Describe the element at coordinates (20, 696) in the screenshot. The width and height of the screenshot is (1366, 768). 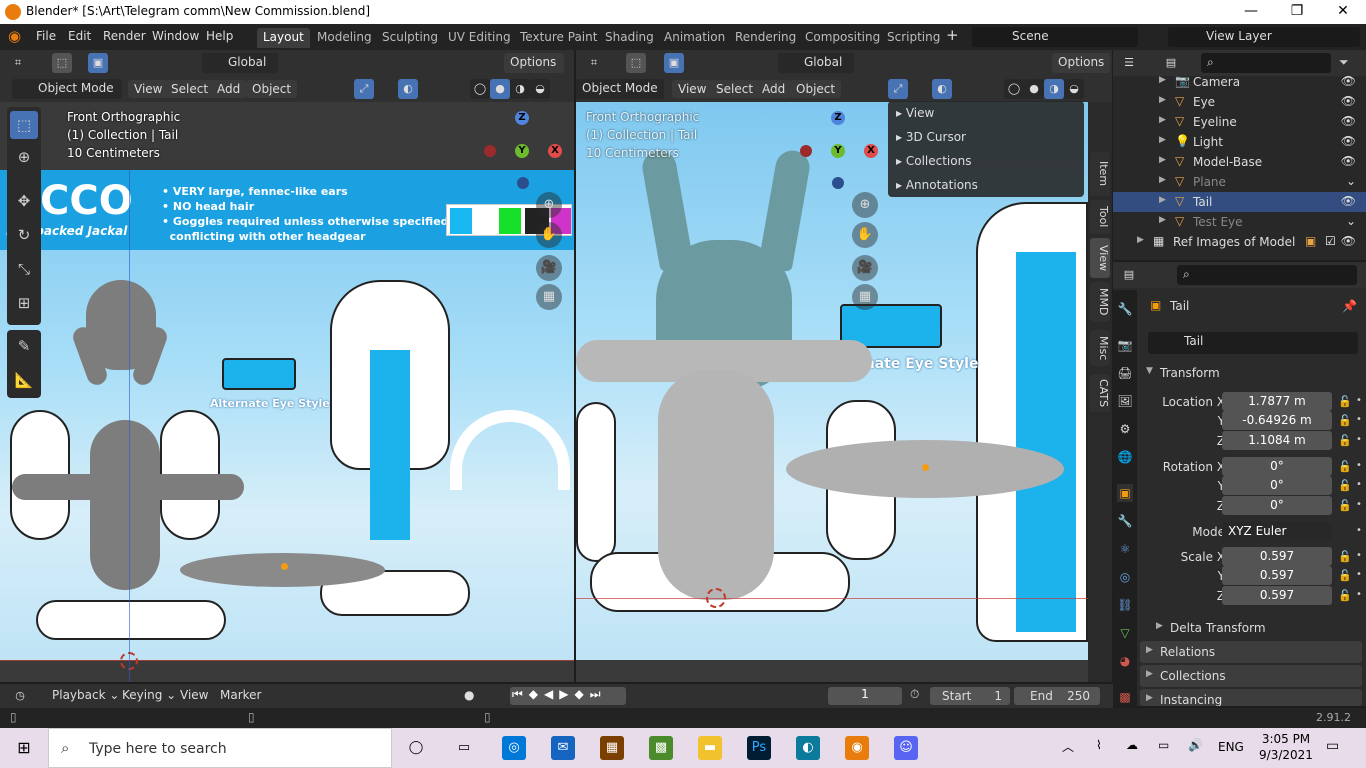
I see `timeline-type-icon: ◷` at that location.